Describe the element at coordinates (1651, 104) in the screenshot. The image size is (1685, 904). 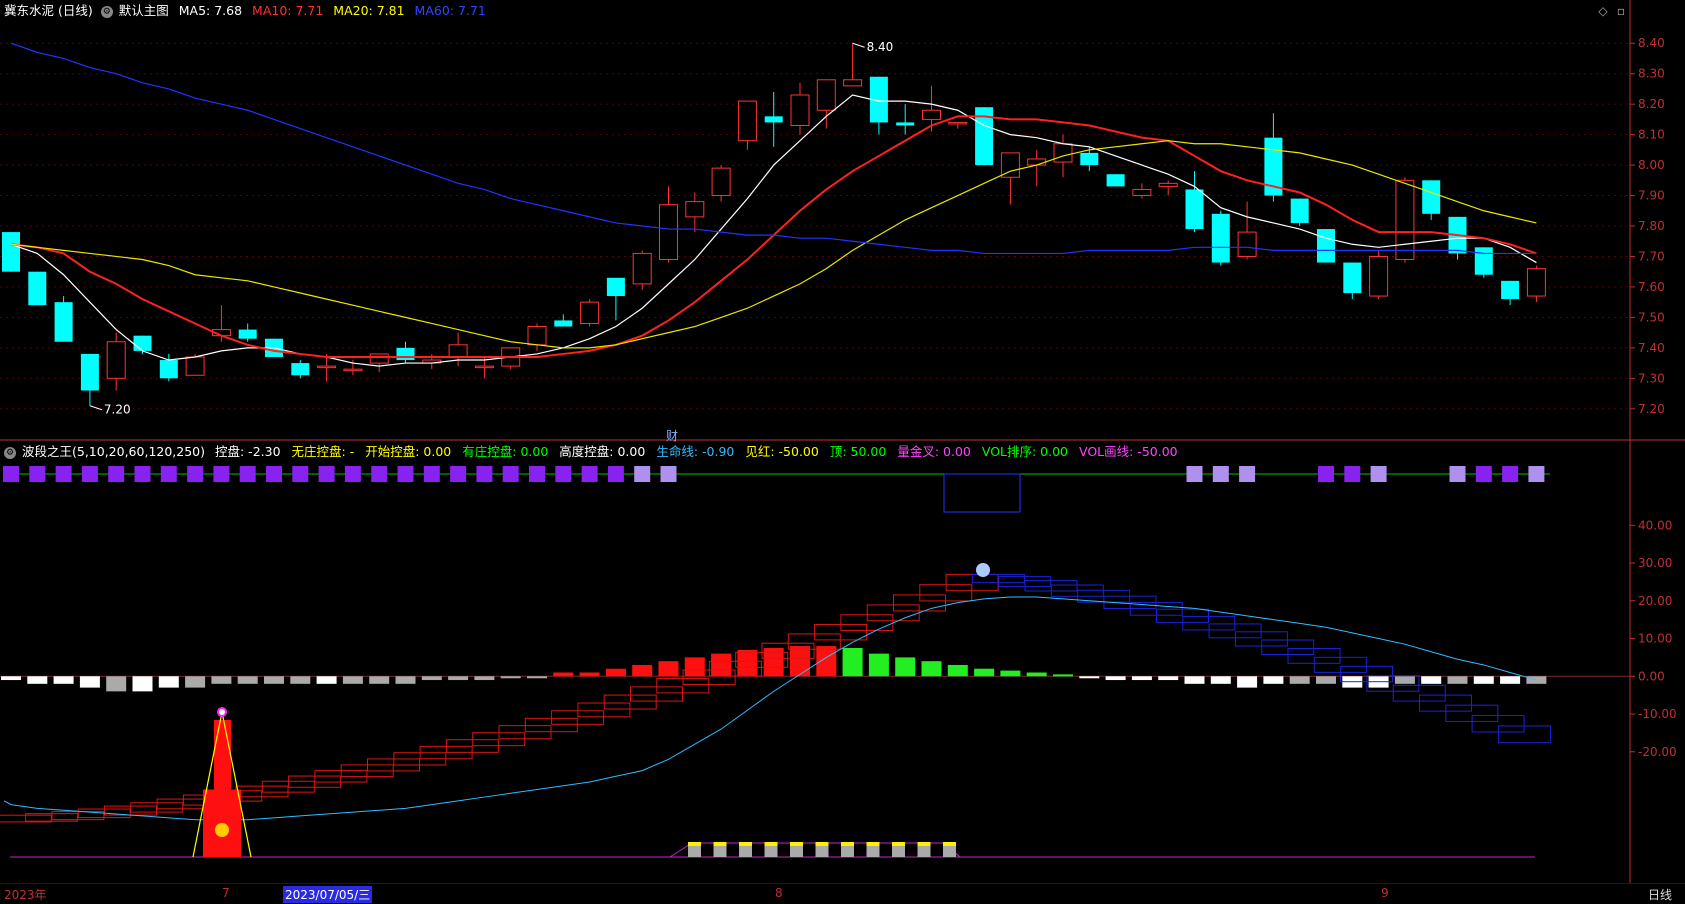
I see `y-tick-label: 8.20` at that location.